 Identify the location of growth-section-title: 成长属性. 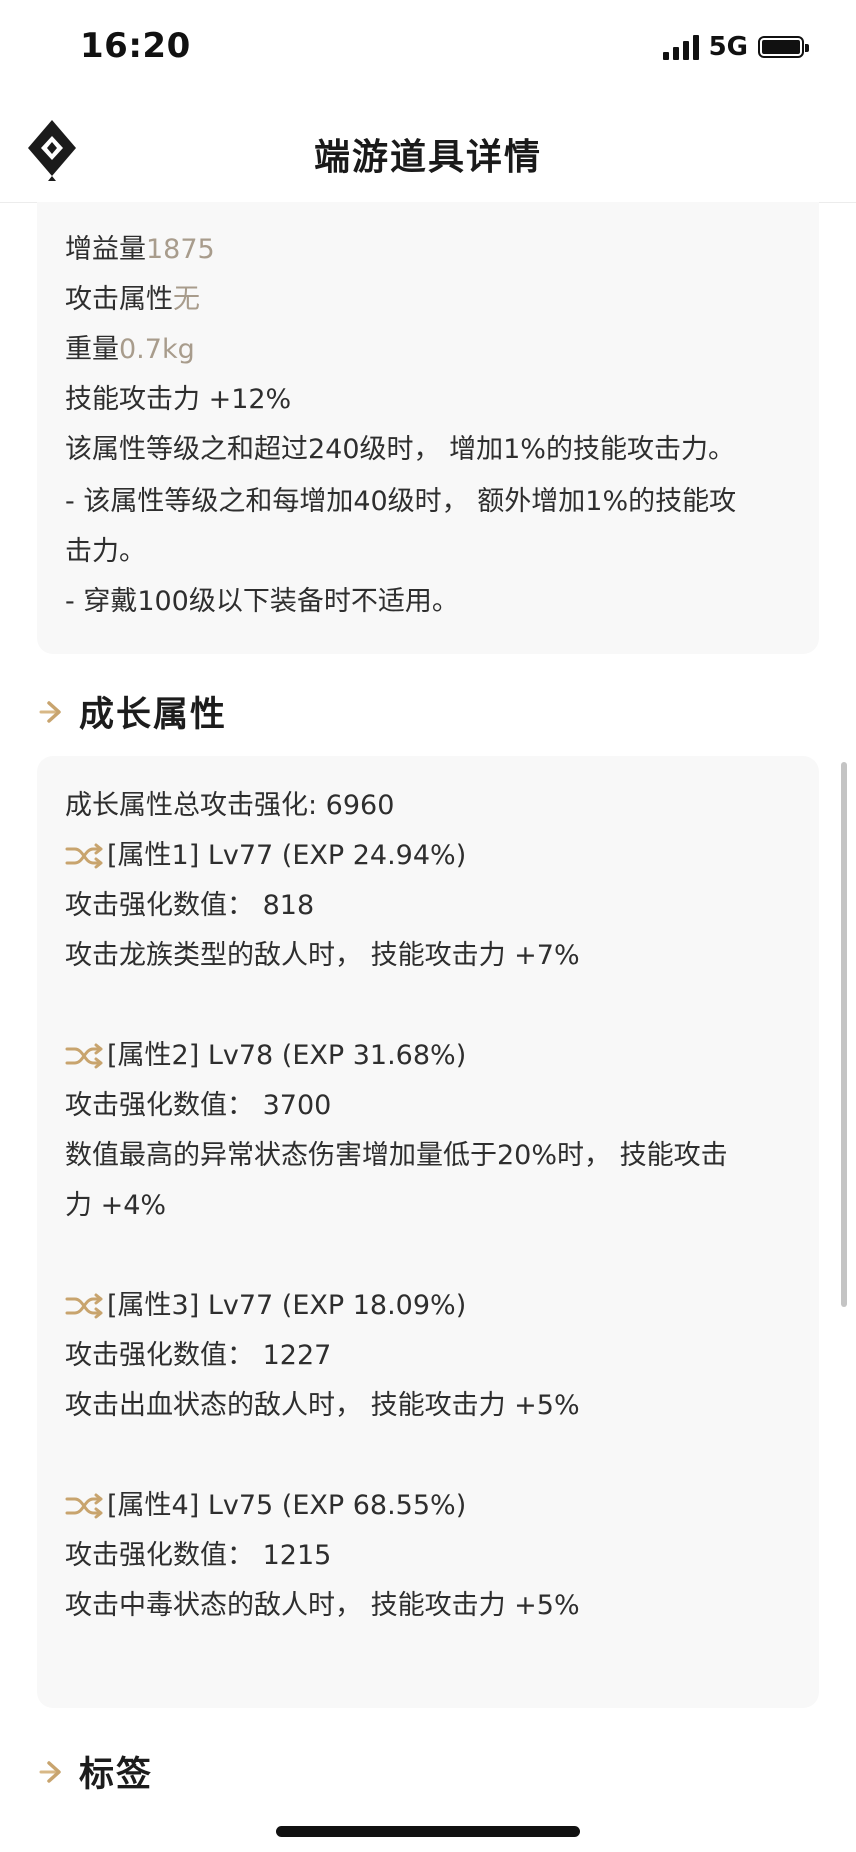
(153, 715).